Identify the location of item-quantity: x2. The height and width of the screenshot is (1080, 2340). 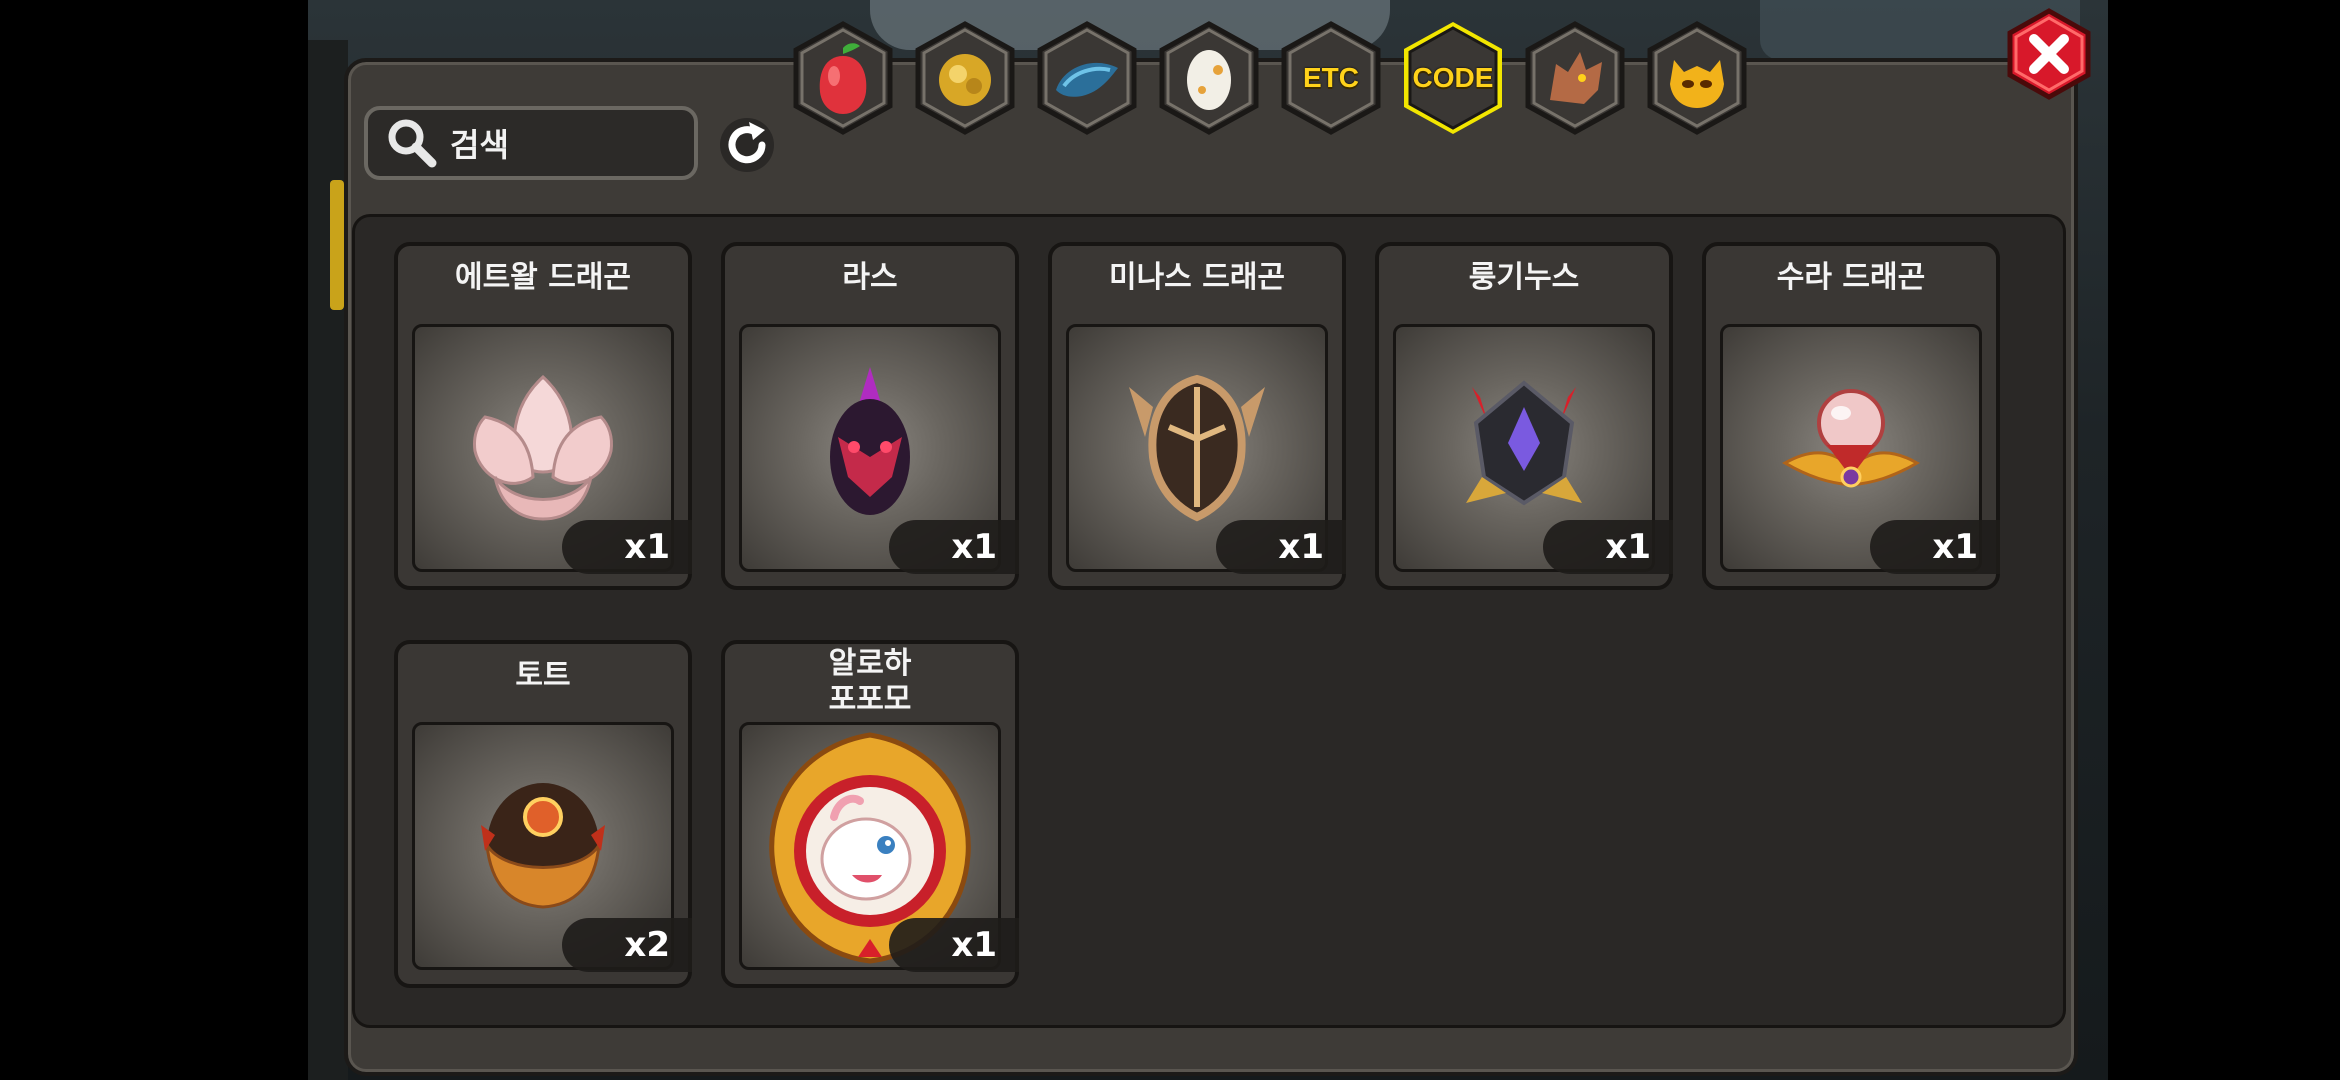
(627, 945).